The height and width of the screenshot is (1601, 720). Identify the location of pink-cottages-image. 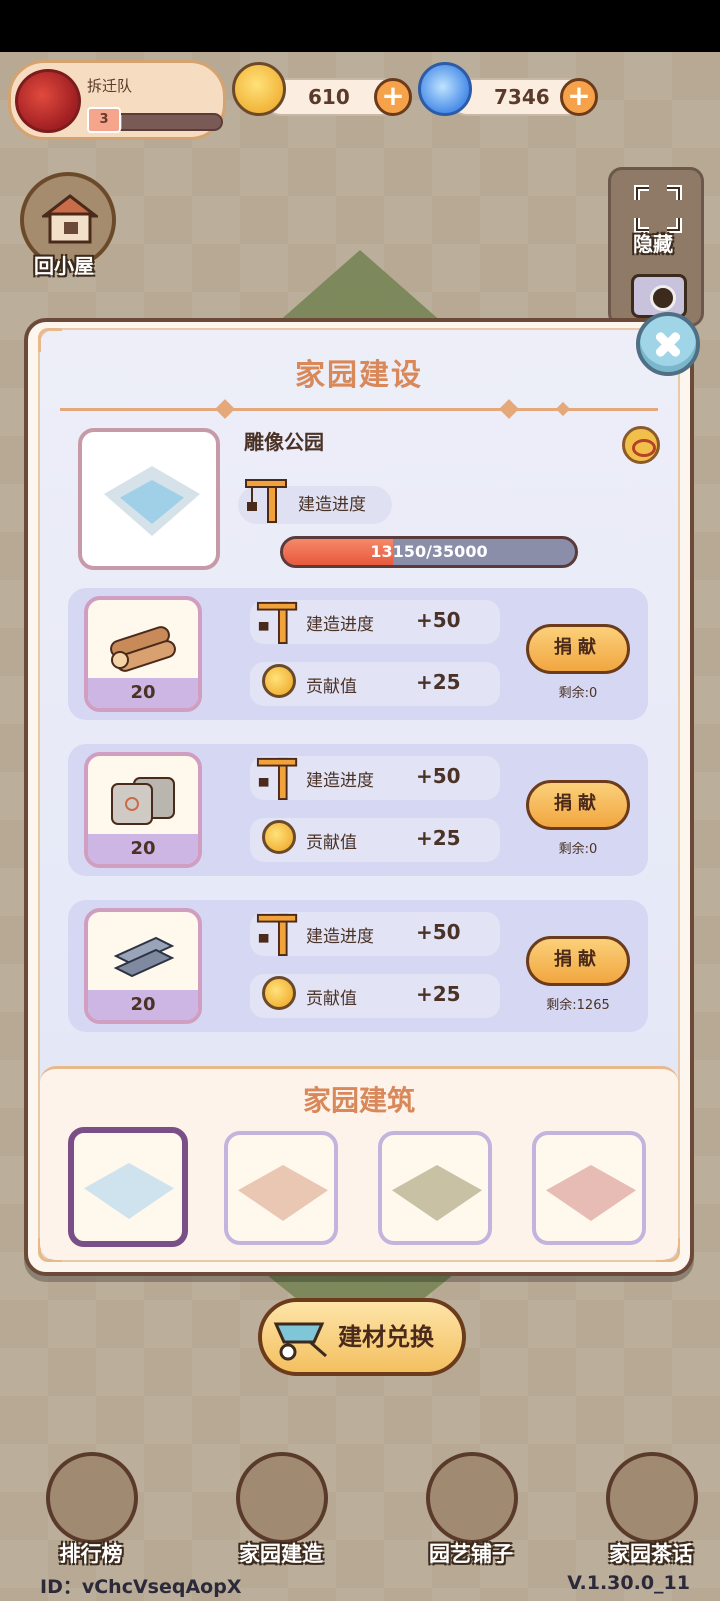
(591, 1193).